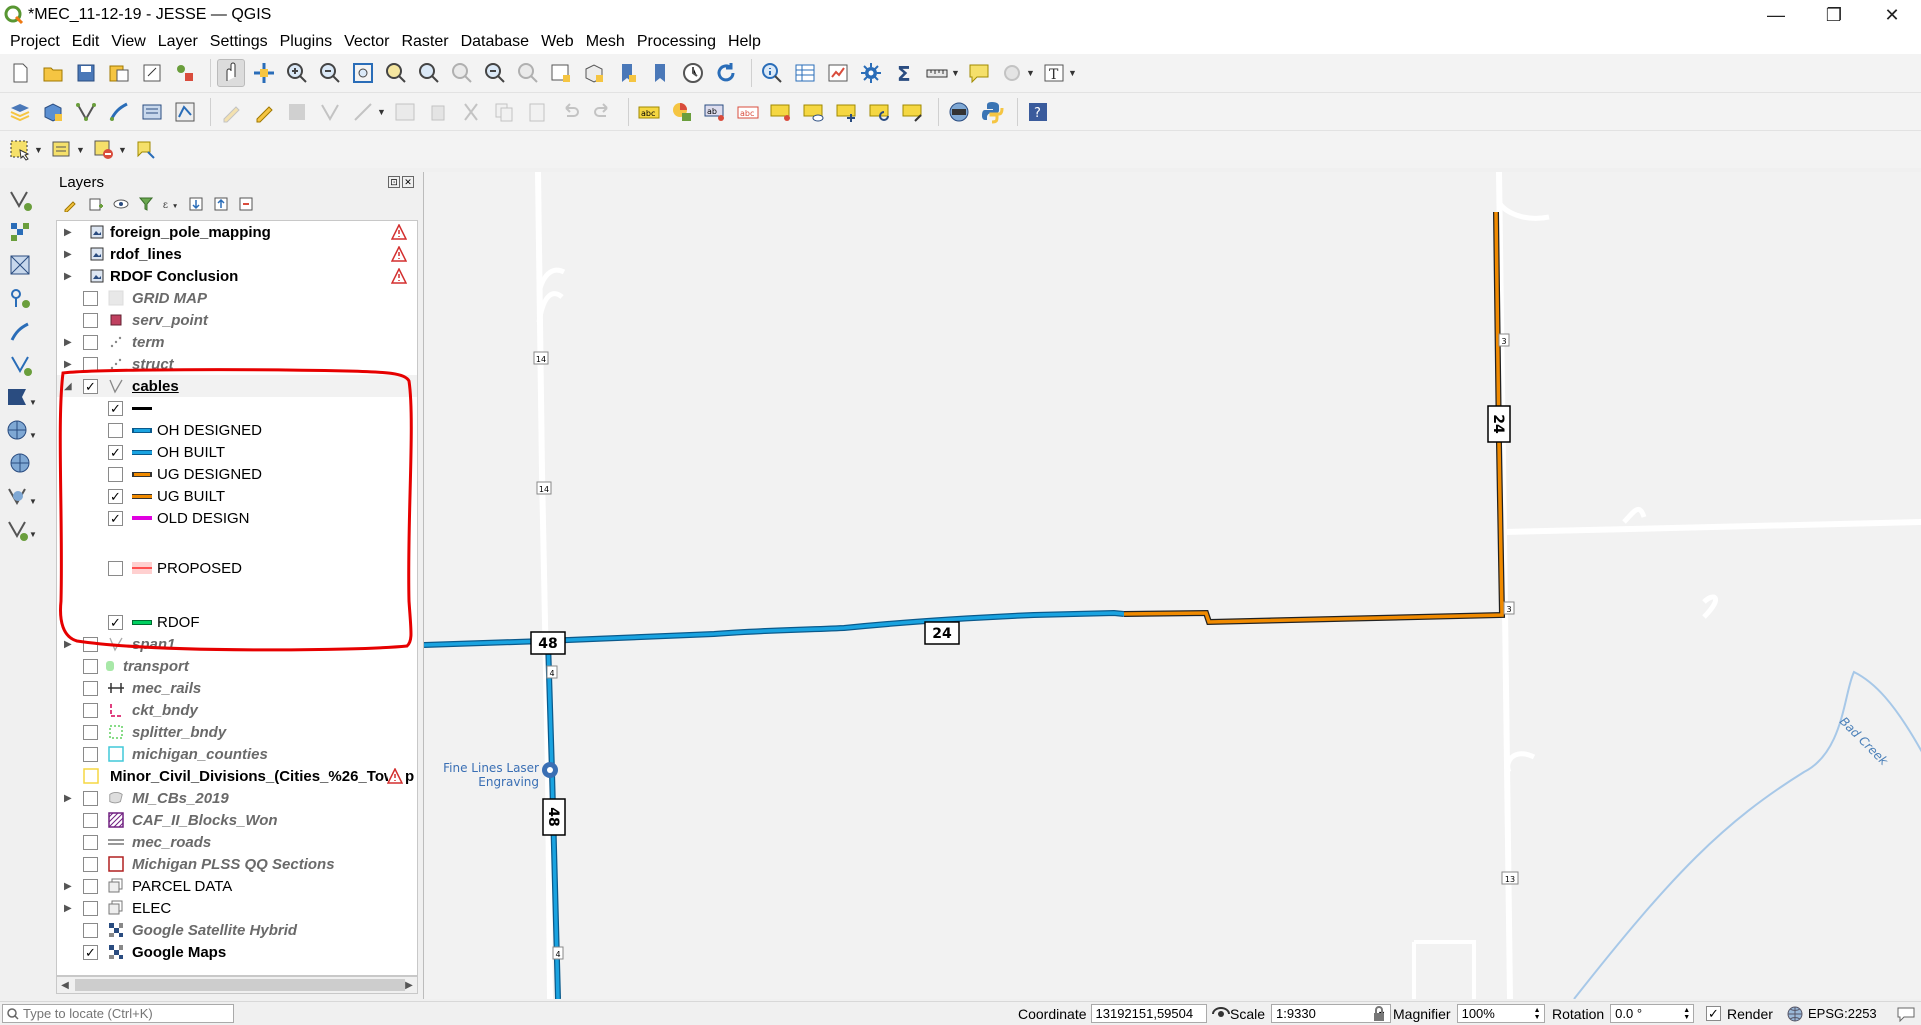 This screenshot has width=1921, height=1025. Describe the element at coordinates (409, 985) in the screenshot. I see `scroll-right-icon: ▶` at that location.